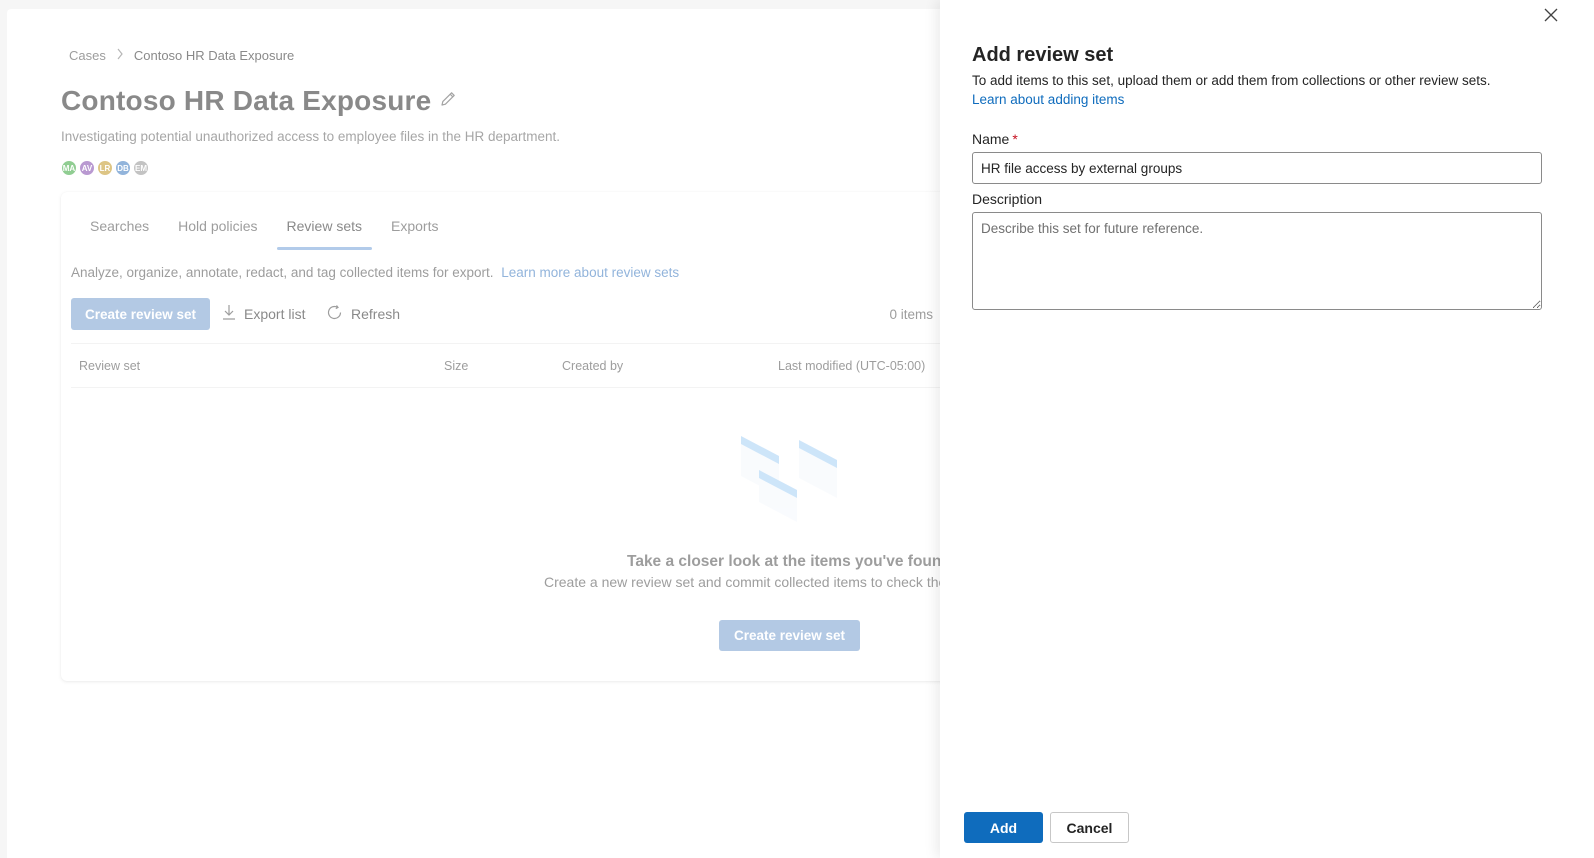  Describe the element at coordinates (1089, 827) in the screenshot. I see `cancel-button: Cancel` at that location.